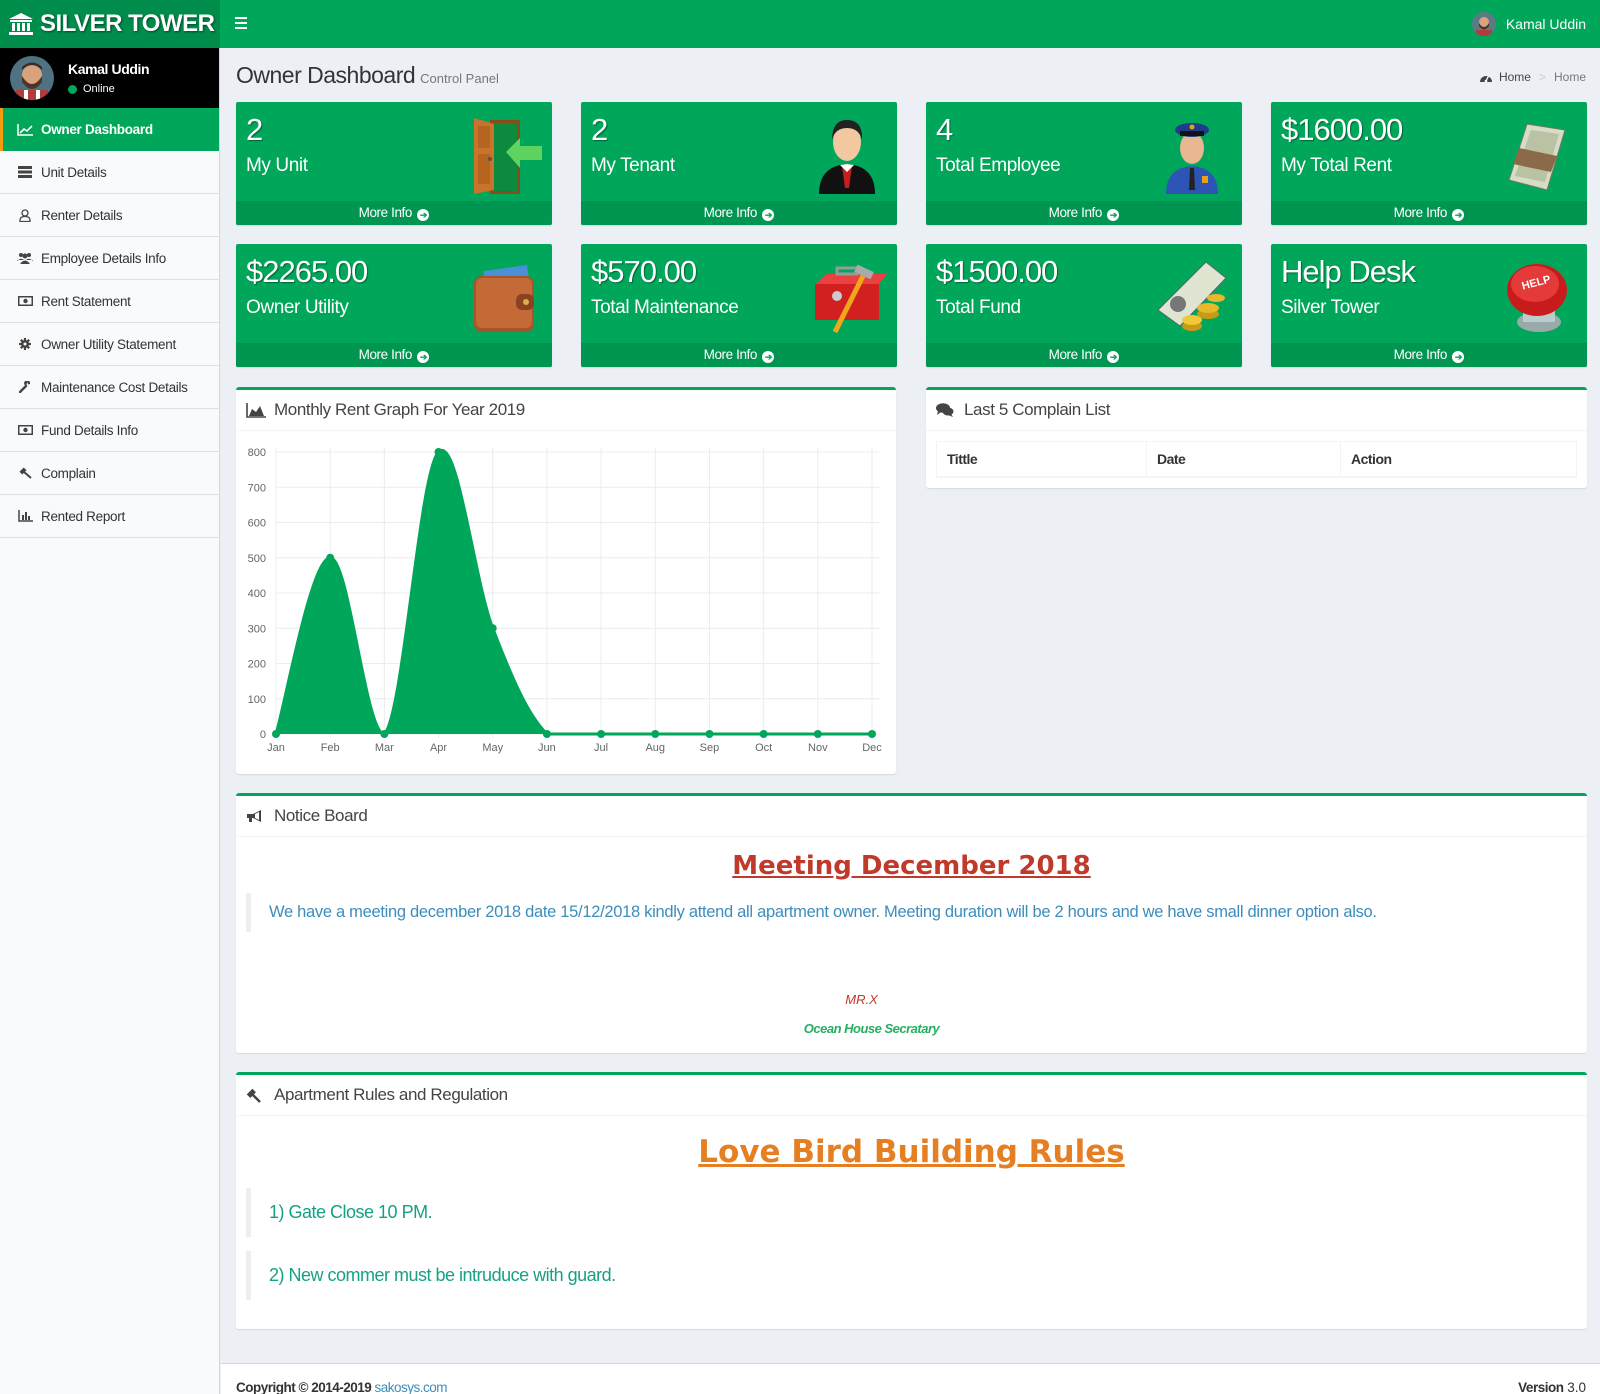 The image size is (1600, 1394). I want to click on sidebar-item-maintenance-cost-details: Maintenance Cost Details, so click(109, 387).